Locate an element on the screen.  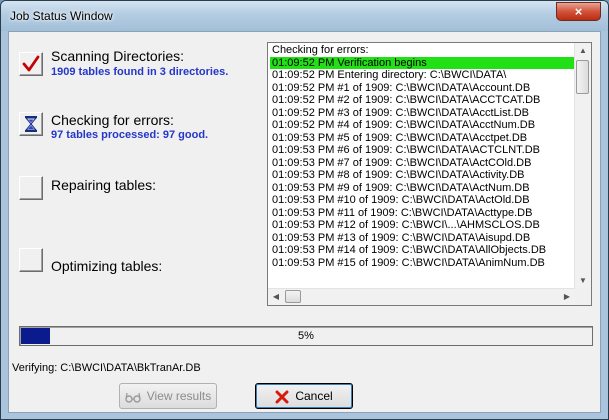
eyeglasses-icon is located at coordinates (133, 397).